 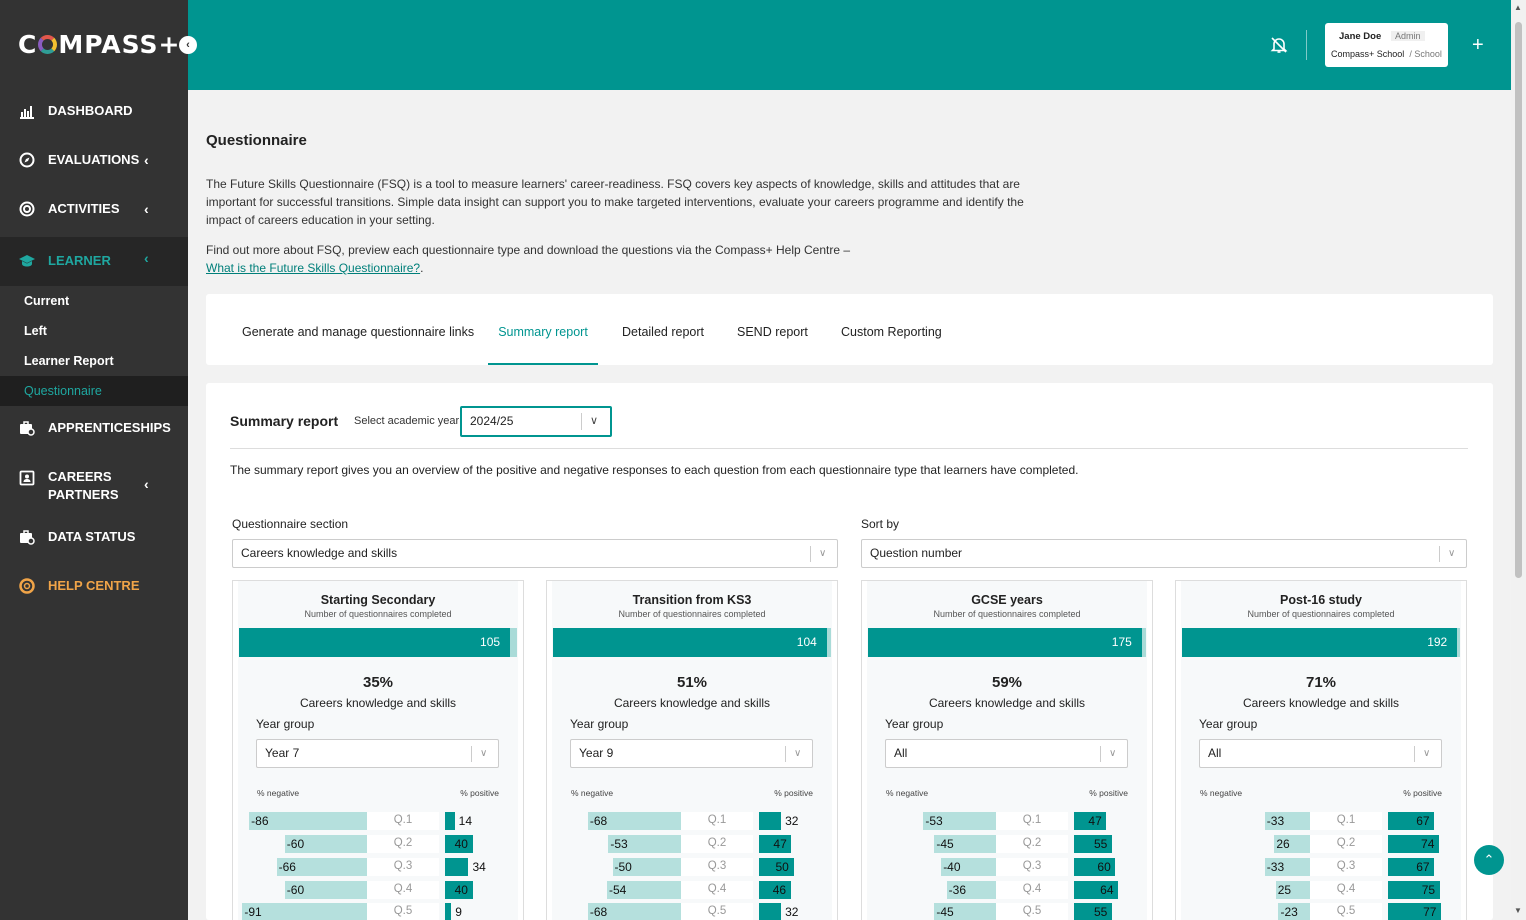 What do you see at coordinates (1386, 45) in the screenshot?
I see `user-menu: Jane Doe Admin Compass+ School / School` at bounding box center [1386, 45].